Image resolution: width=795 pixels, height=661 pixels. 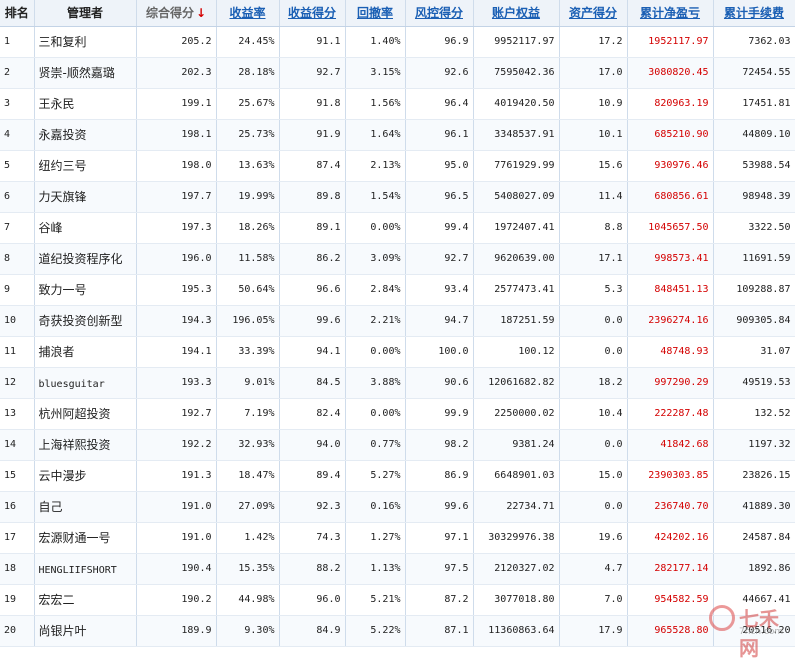 I want to click on return-rate-cell: 25.73%, so click(x=248, y=135).